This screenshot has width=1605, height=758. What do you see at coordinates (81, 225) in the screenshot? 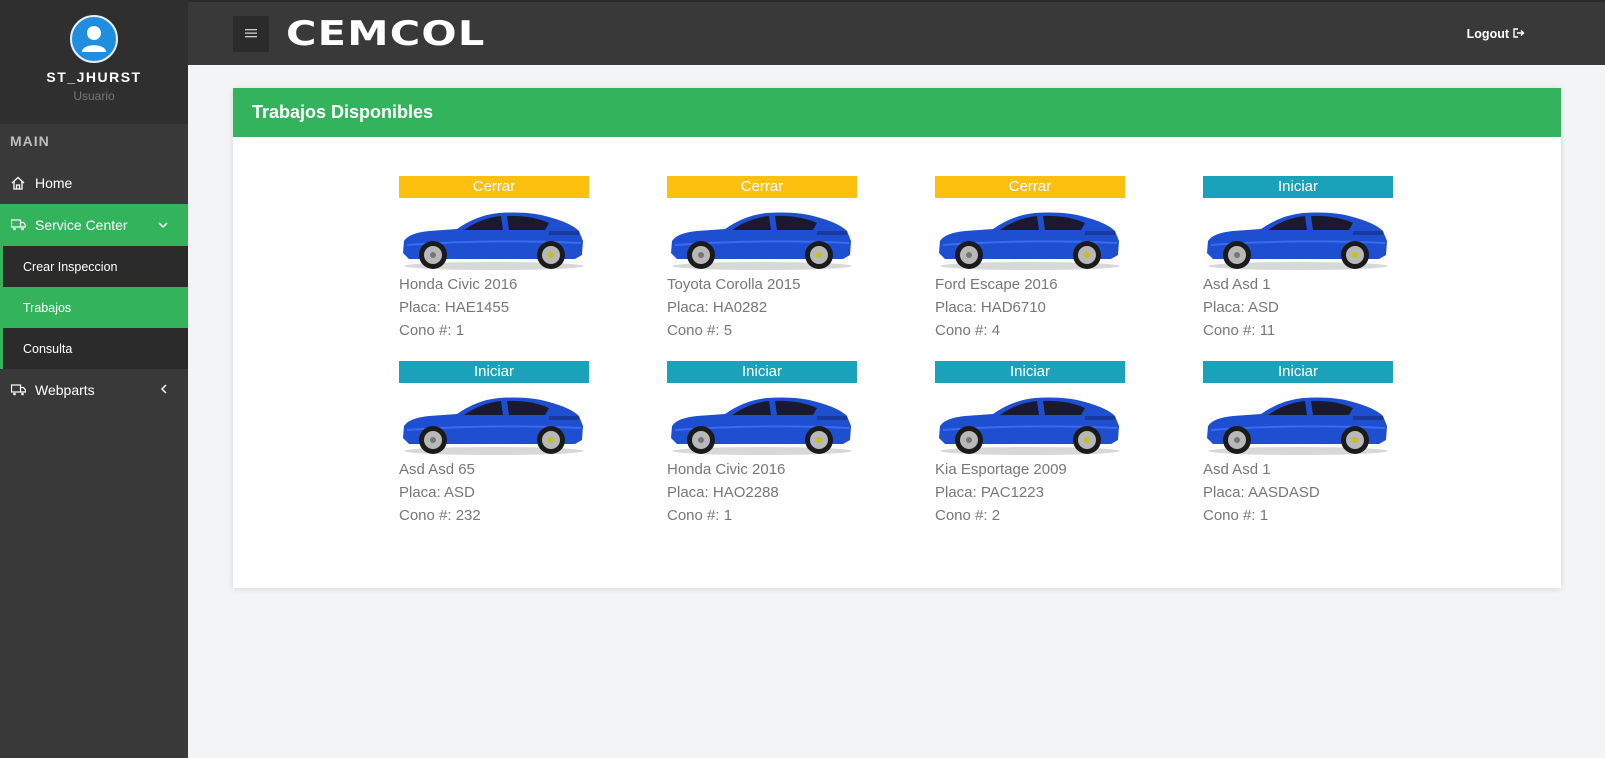
I see `nav-item-service-center-label: Service Center` at bounding box center [81, 225].